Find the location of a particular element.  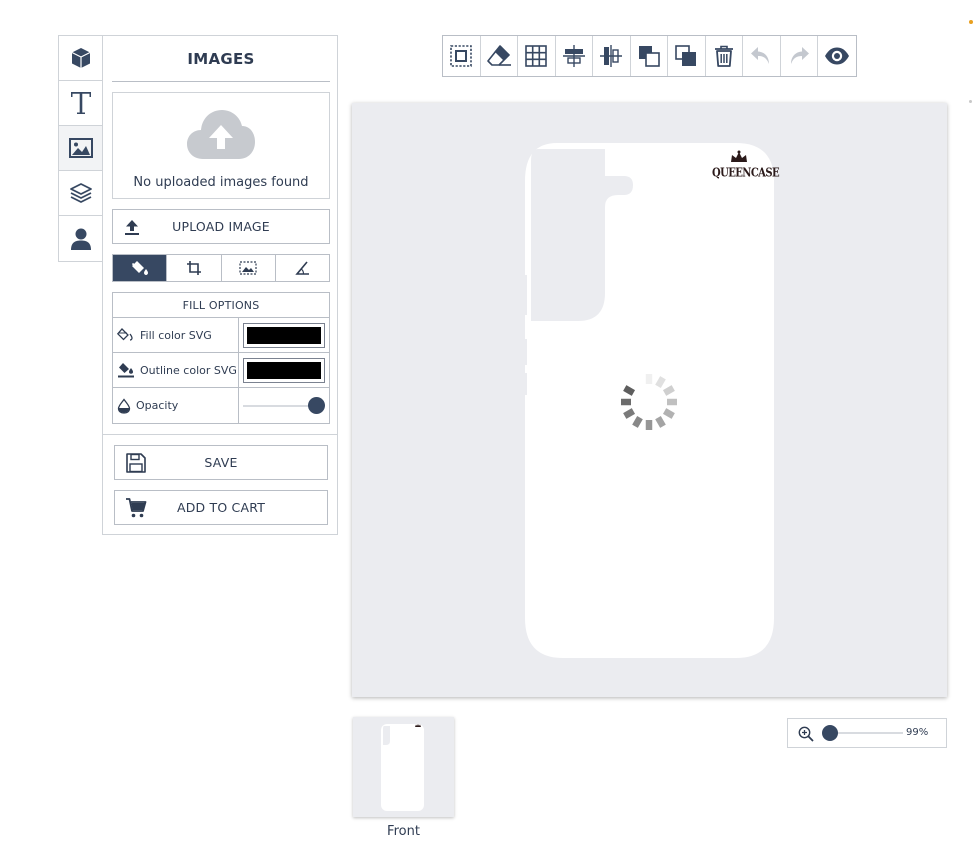

layers-icon is located at coordinates (81, 193).